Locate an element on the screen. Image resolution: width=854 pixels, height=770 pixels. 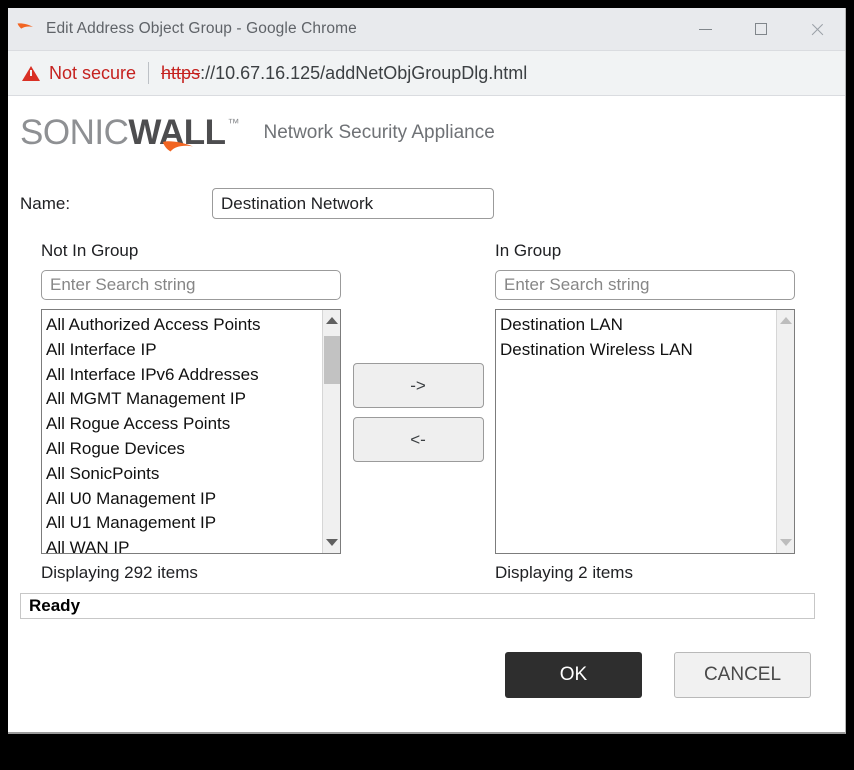
list-item: Destination LAN is located at coordinates (638, 325).